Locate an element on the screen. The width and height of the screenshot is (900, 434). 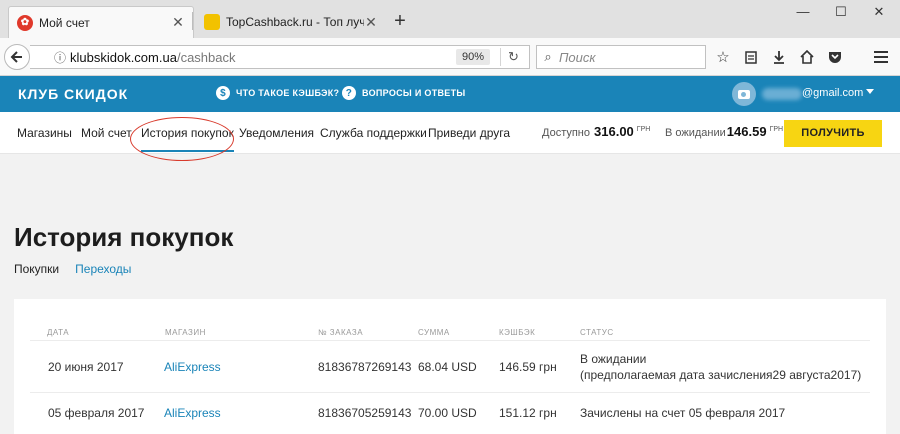
hamburger-icon is located at coordinates (881, 57).